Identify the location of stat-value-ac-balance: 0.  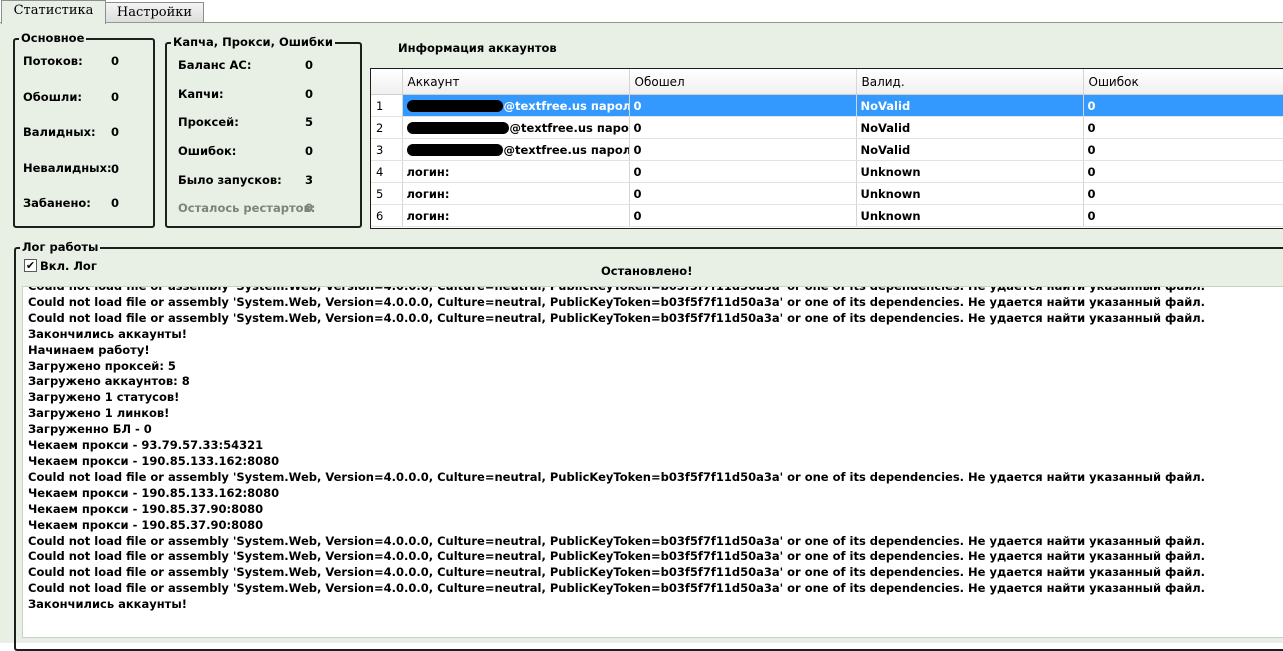
(309, 65).